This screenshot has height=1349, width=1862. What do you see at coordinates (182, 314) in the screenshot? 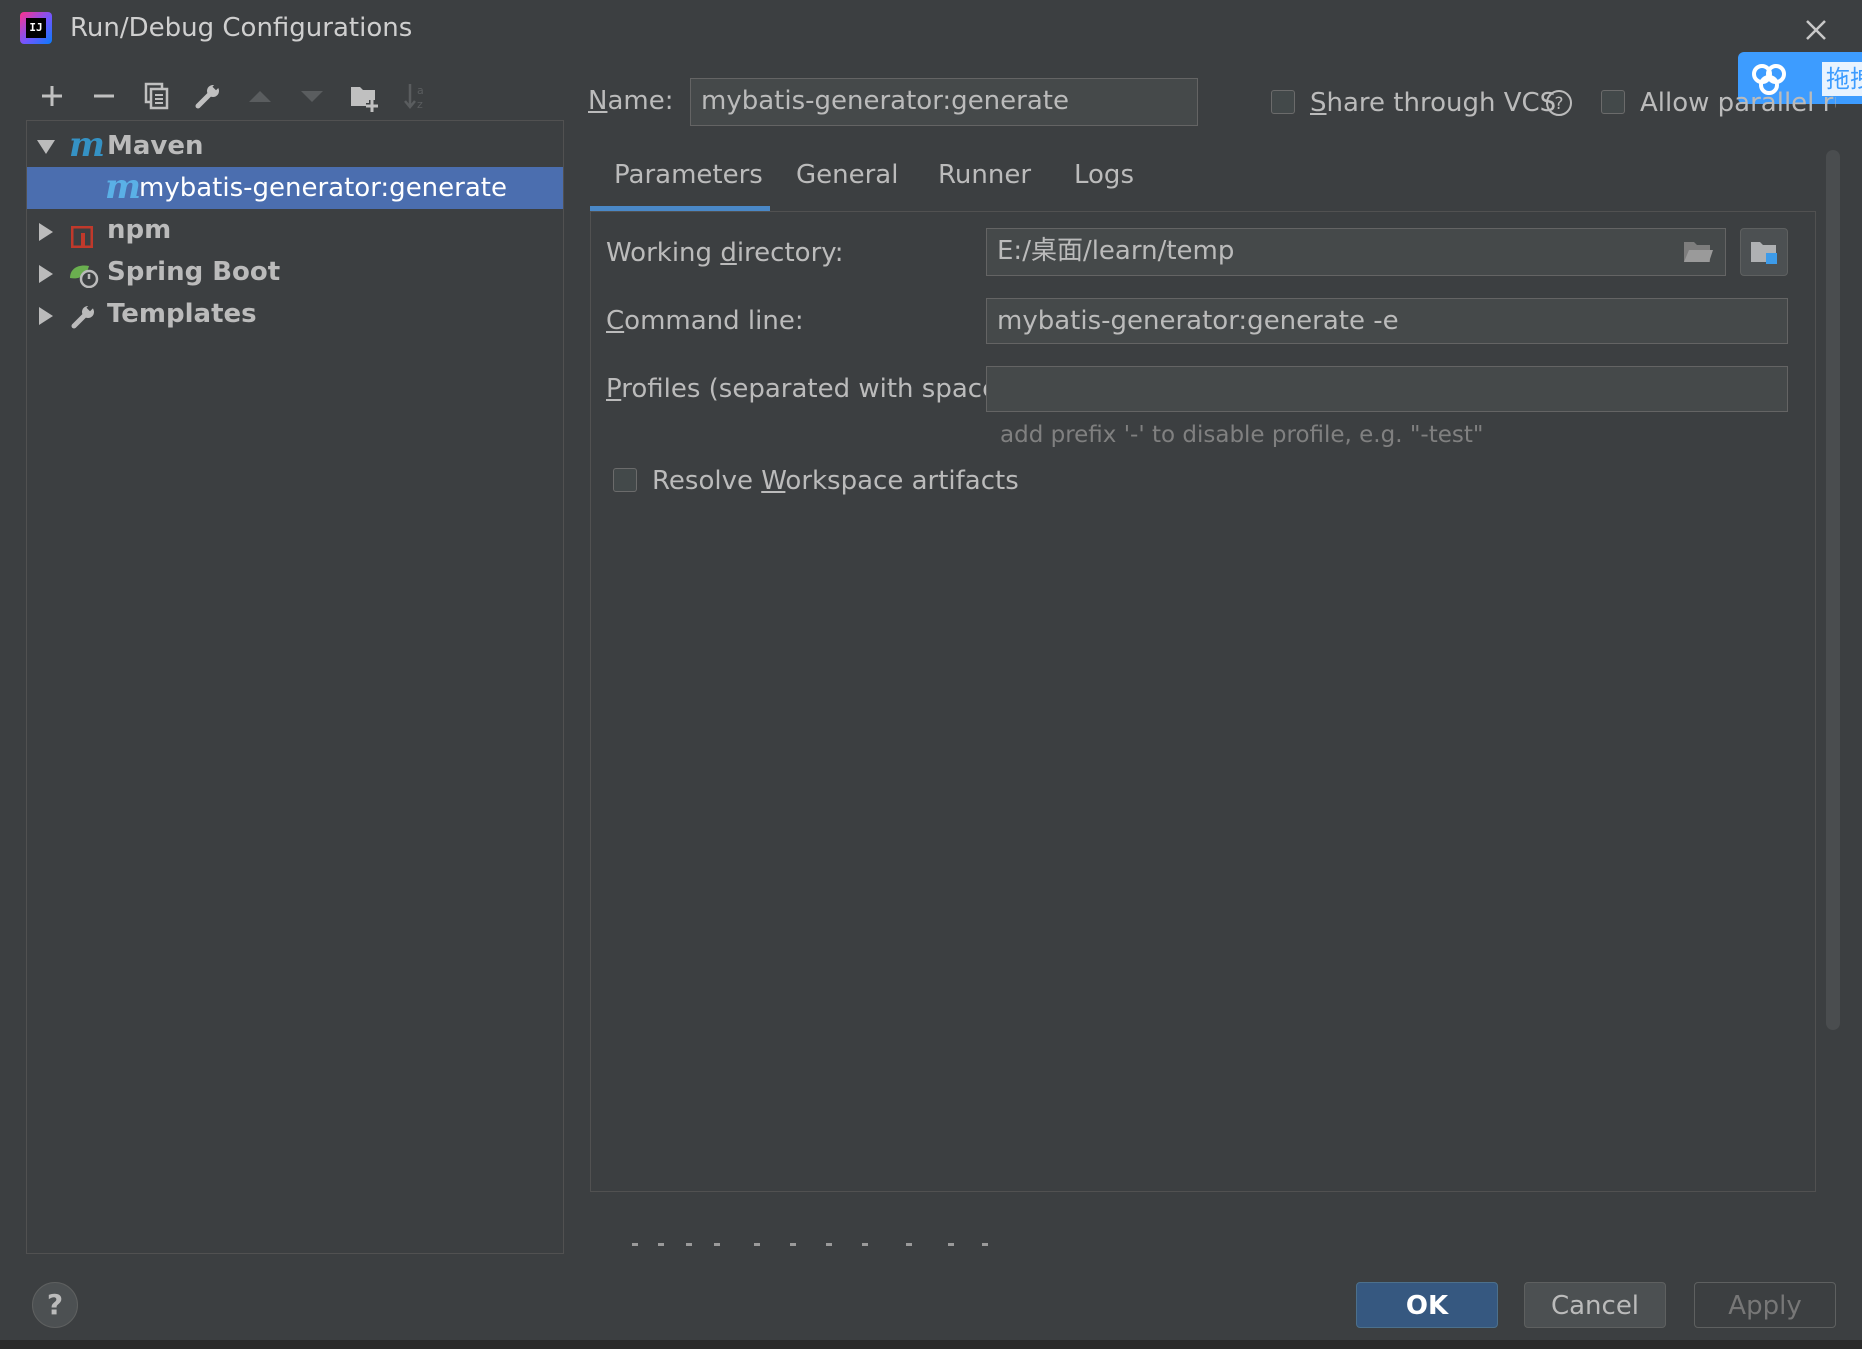
I see `tree-item-label: Templates` at bounding box center [182, 314].